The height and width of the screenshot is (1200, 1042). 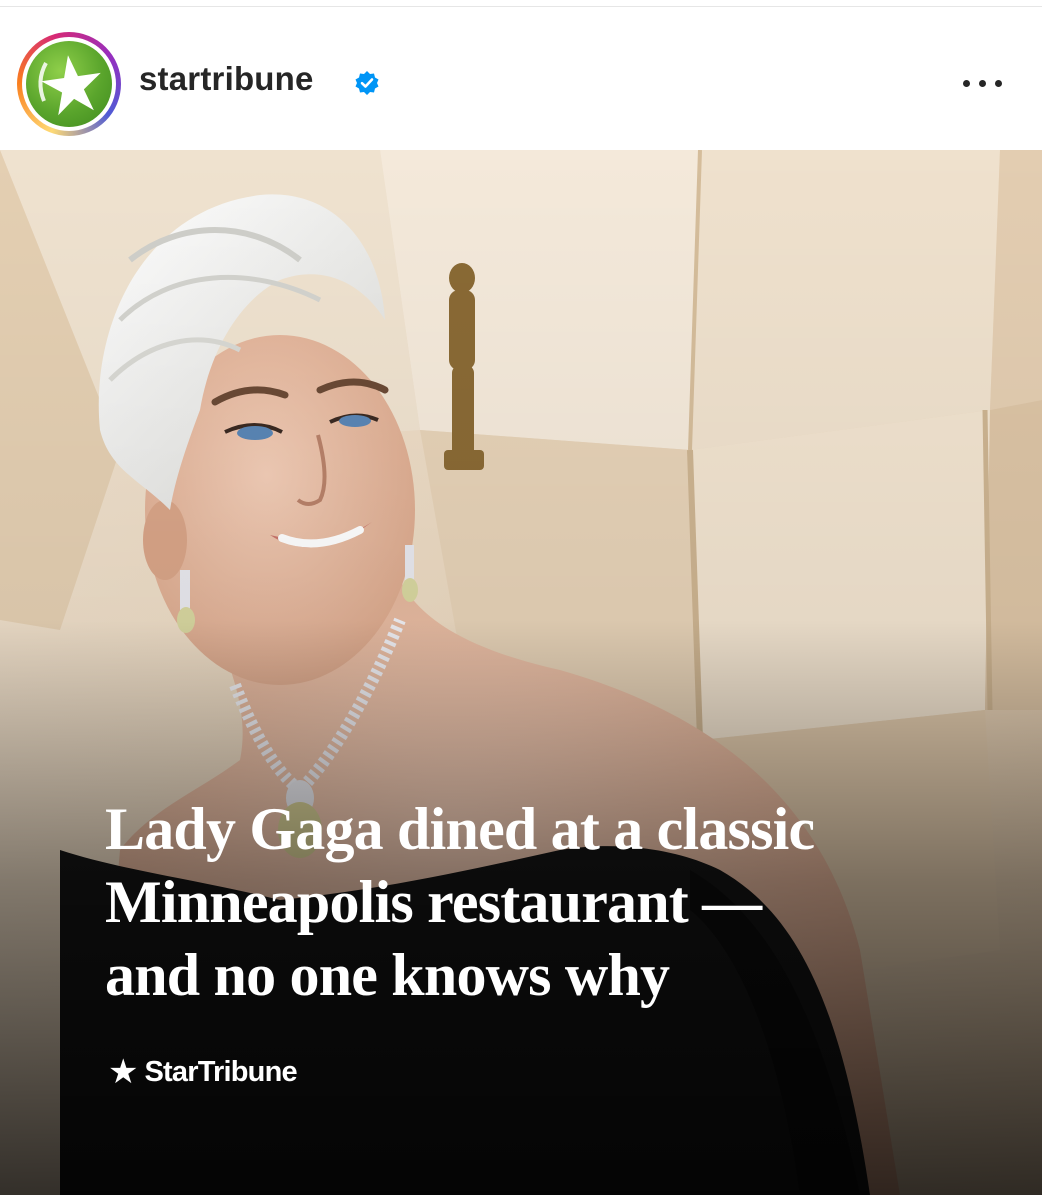 What do you see at coordinates (367, 83) in the screenshot?
I see `verified-badge-icon` at bounding box center [367, 83].